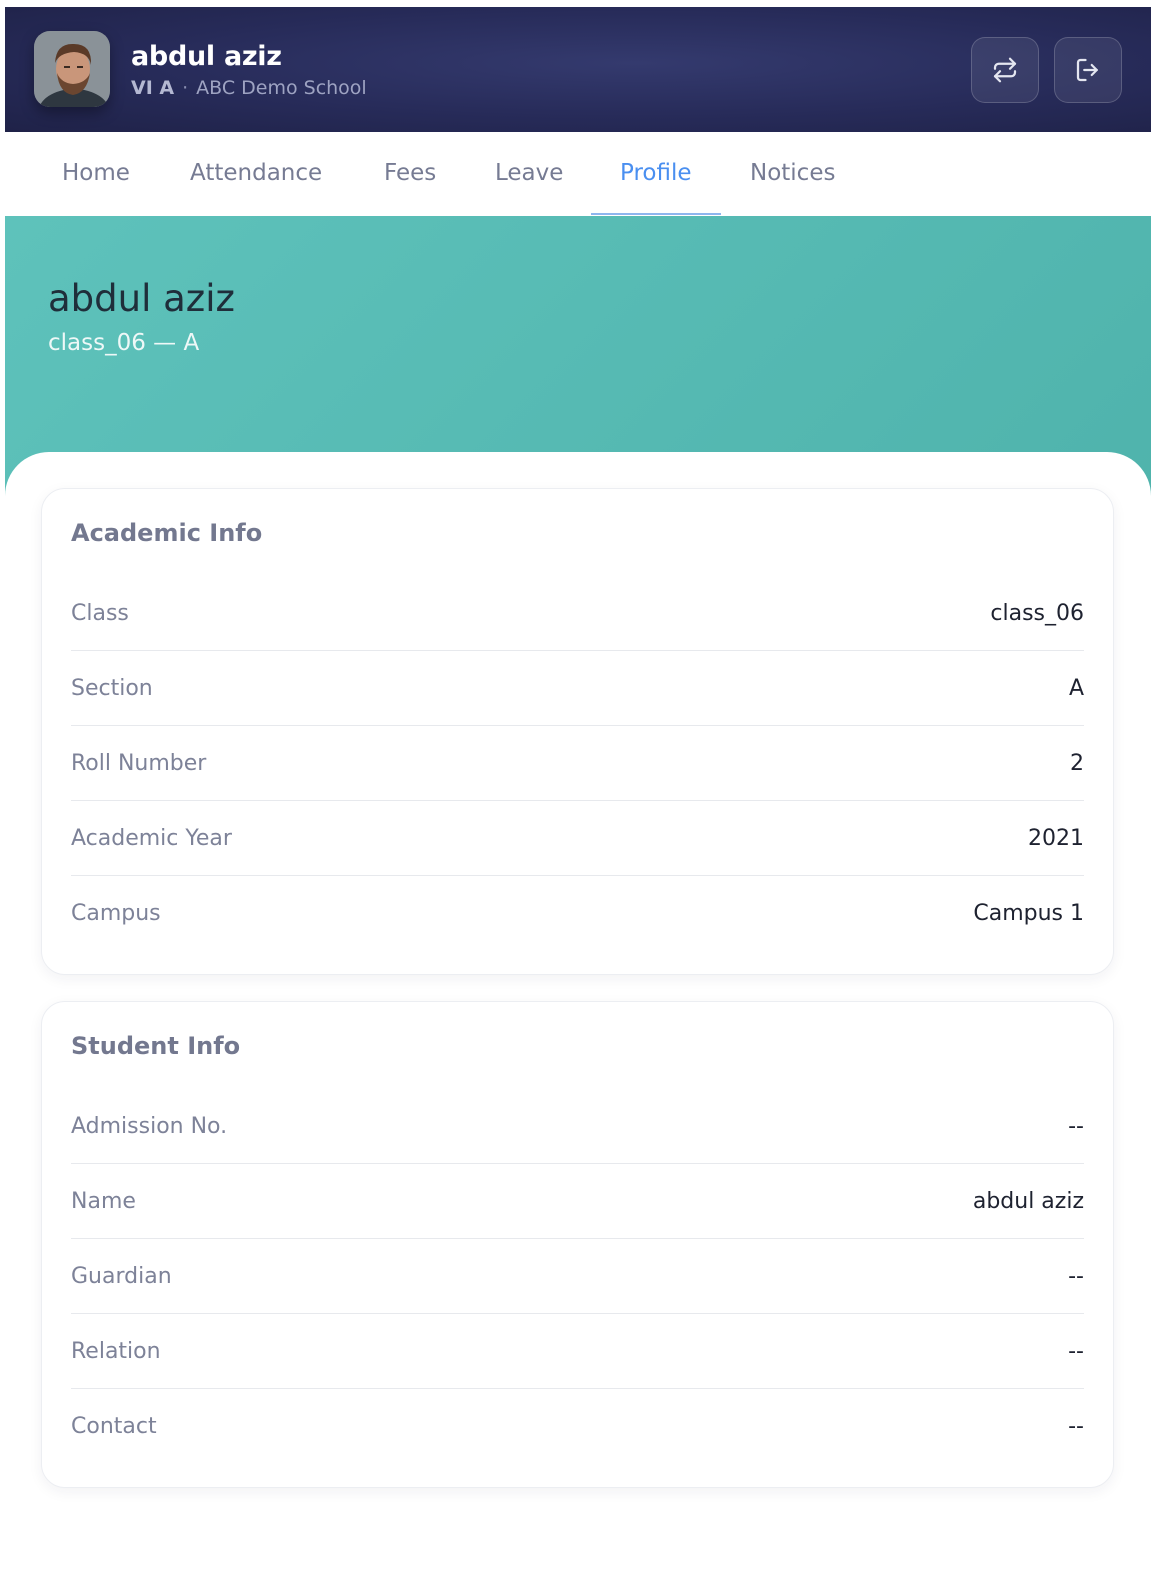 The height and width of the screenshot is (1578, 1168). I want to click on row-label: Guardian, so click(121, 1276).